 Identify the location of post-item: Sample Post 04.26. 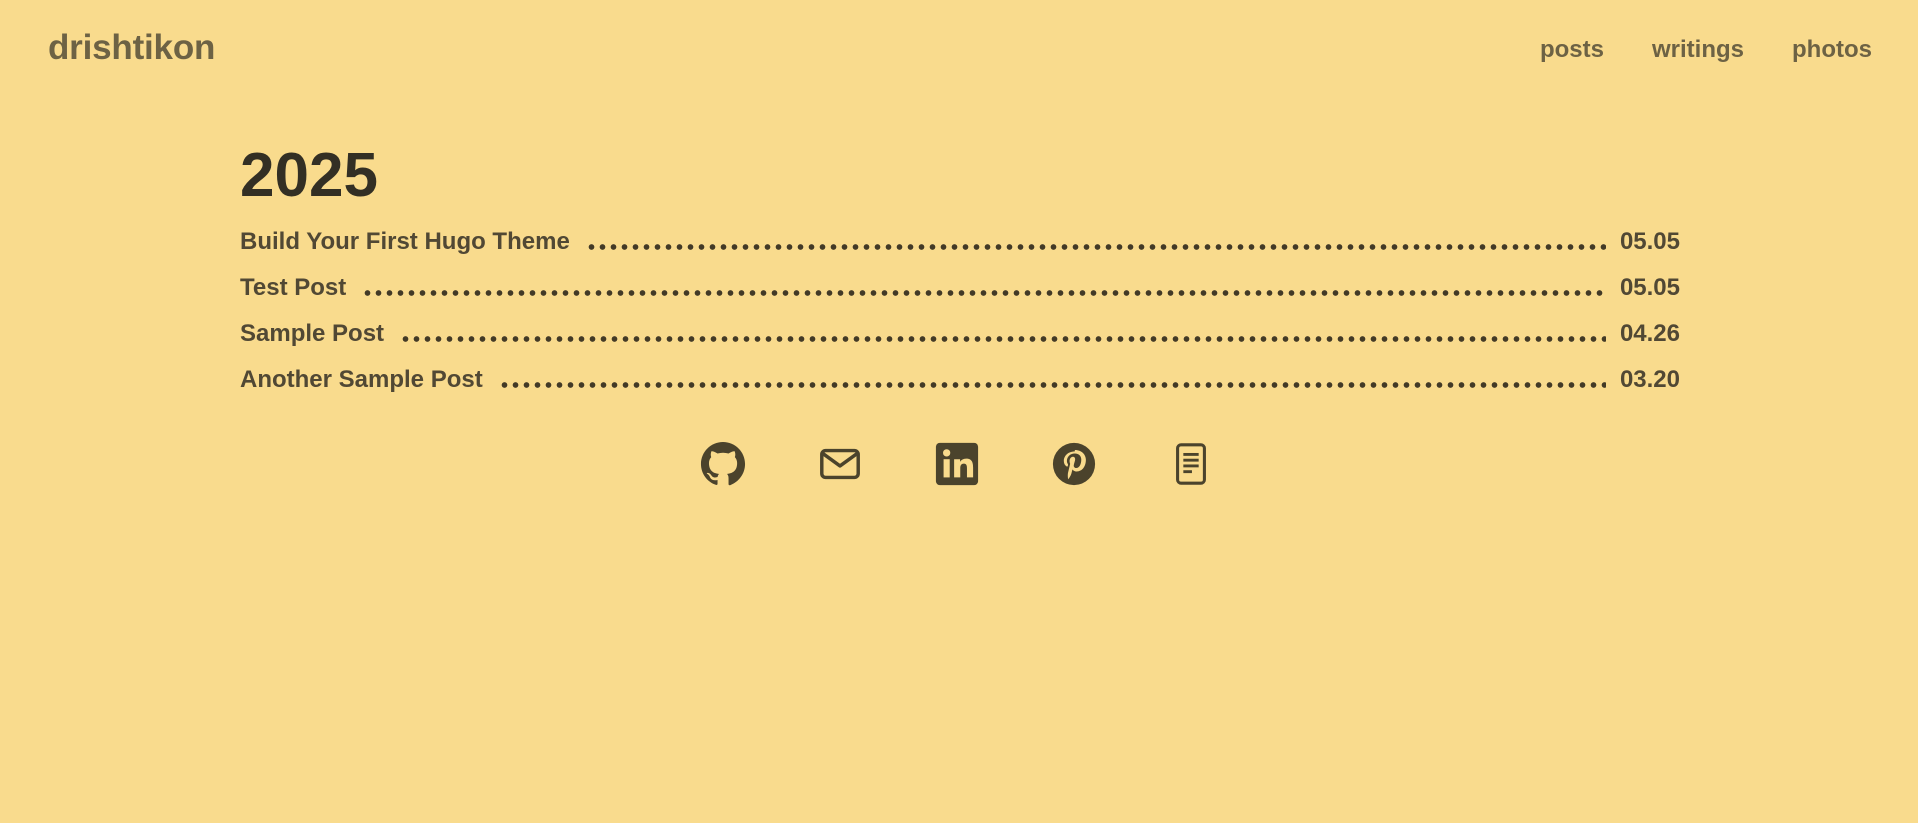
(960, 343).